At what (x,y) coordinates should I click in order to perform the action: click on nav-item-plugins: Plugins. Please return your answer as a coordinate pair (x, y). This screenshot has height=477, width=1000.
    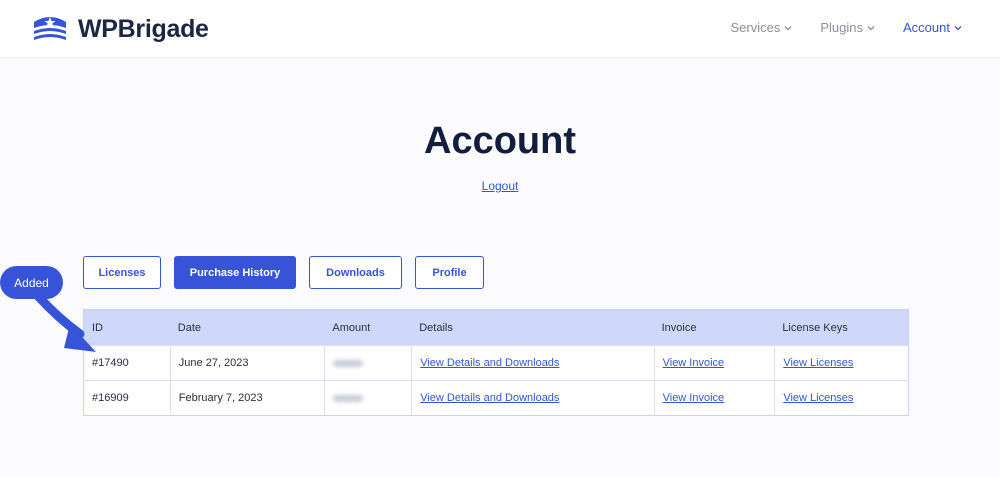
    Looking at the image, I should click on (847, 27).